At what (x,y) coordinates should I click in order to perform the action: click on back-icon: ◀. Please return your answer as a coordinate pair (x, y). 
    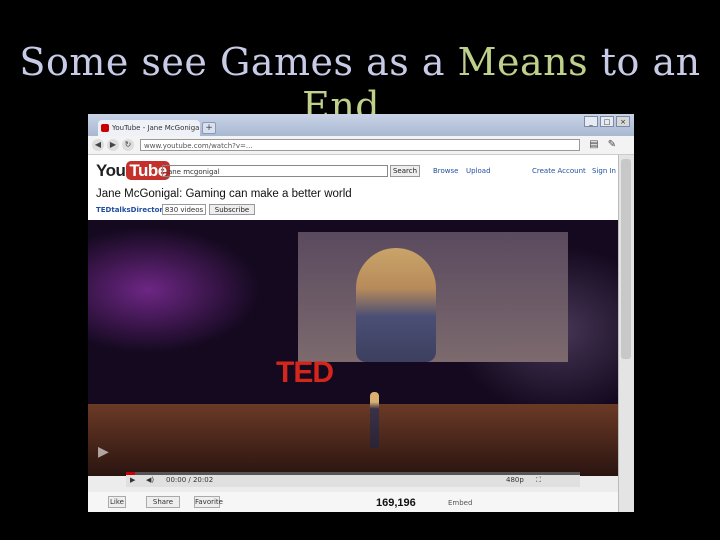
    Looking at the image, I should click on (98, 145).